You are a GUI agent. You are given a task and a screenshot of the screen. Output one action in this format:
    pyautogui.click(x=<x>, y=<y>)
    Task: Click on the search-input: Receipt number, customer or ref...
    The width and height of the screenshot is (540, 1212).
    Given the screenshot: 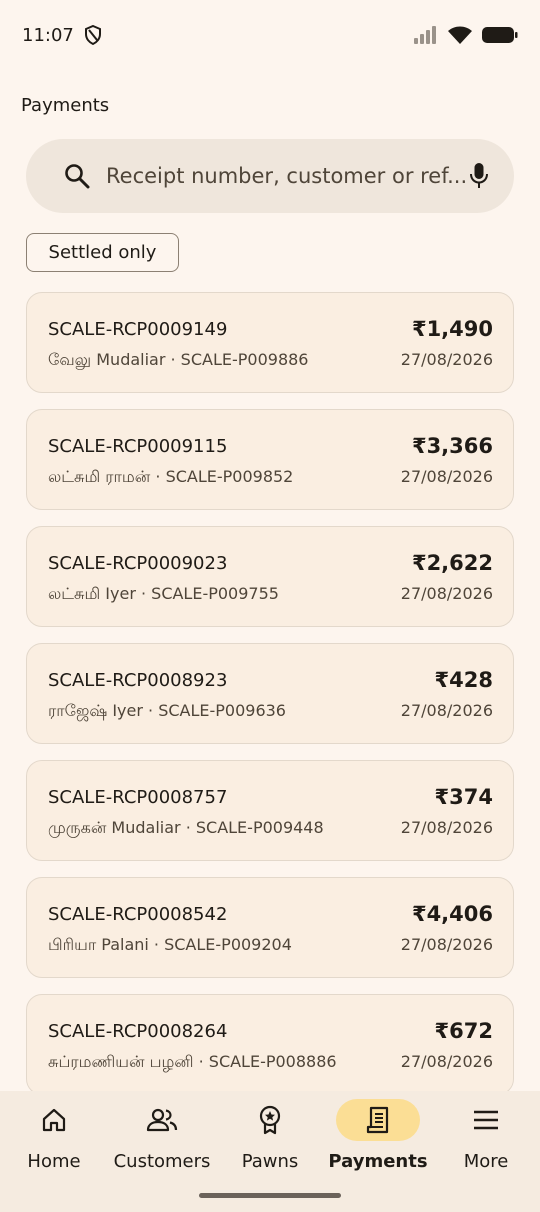 What is the action you would take?
    pyautogui.click(x=287, y=176)
    